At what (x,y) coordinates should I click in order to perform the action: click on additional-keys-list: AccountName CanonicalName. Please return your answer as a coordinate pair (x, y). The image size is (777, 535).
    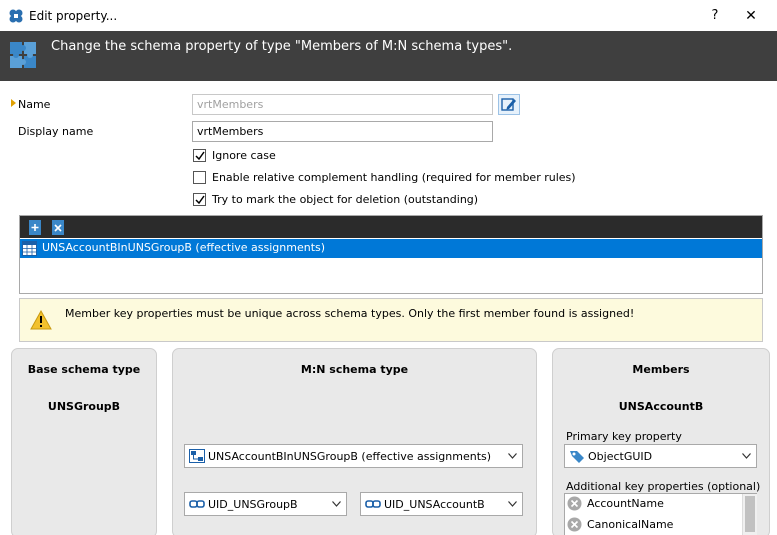
    Looking at the image, I should click on (660, 514).